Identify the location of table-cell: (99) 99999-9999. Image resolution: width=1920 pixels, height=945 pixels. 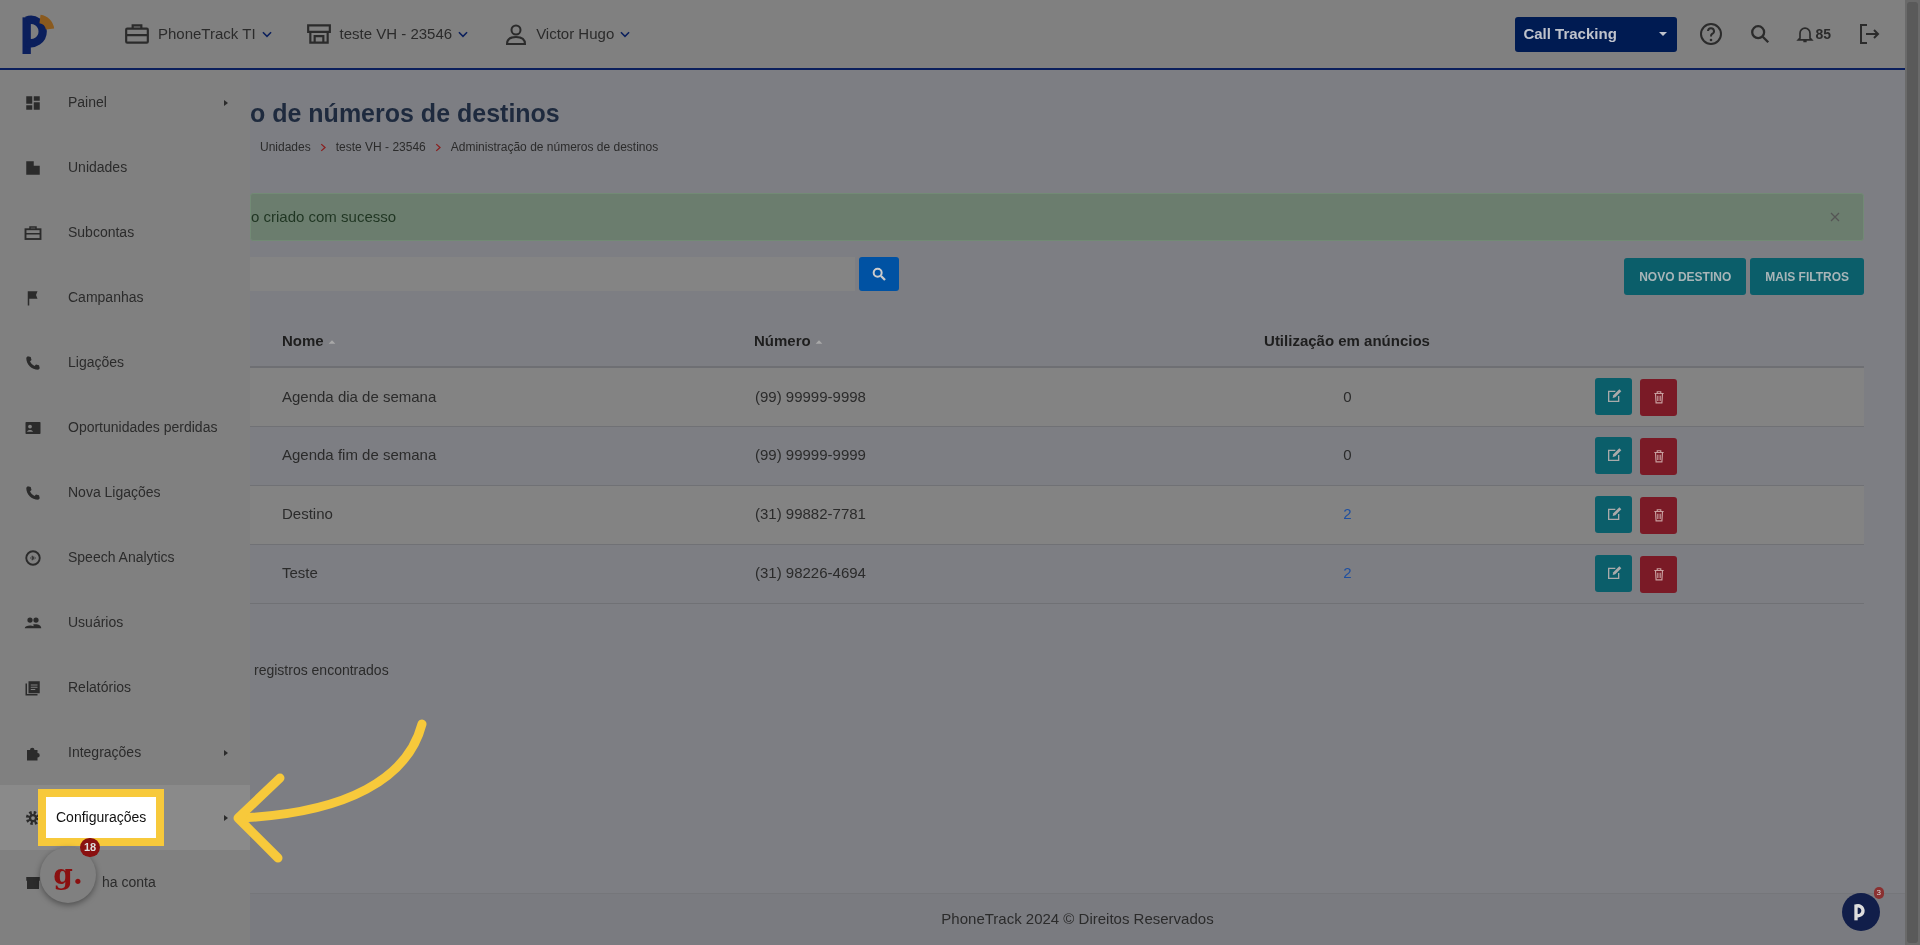
(810, 455).